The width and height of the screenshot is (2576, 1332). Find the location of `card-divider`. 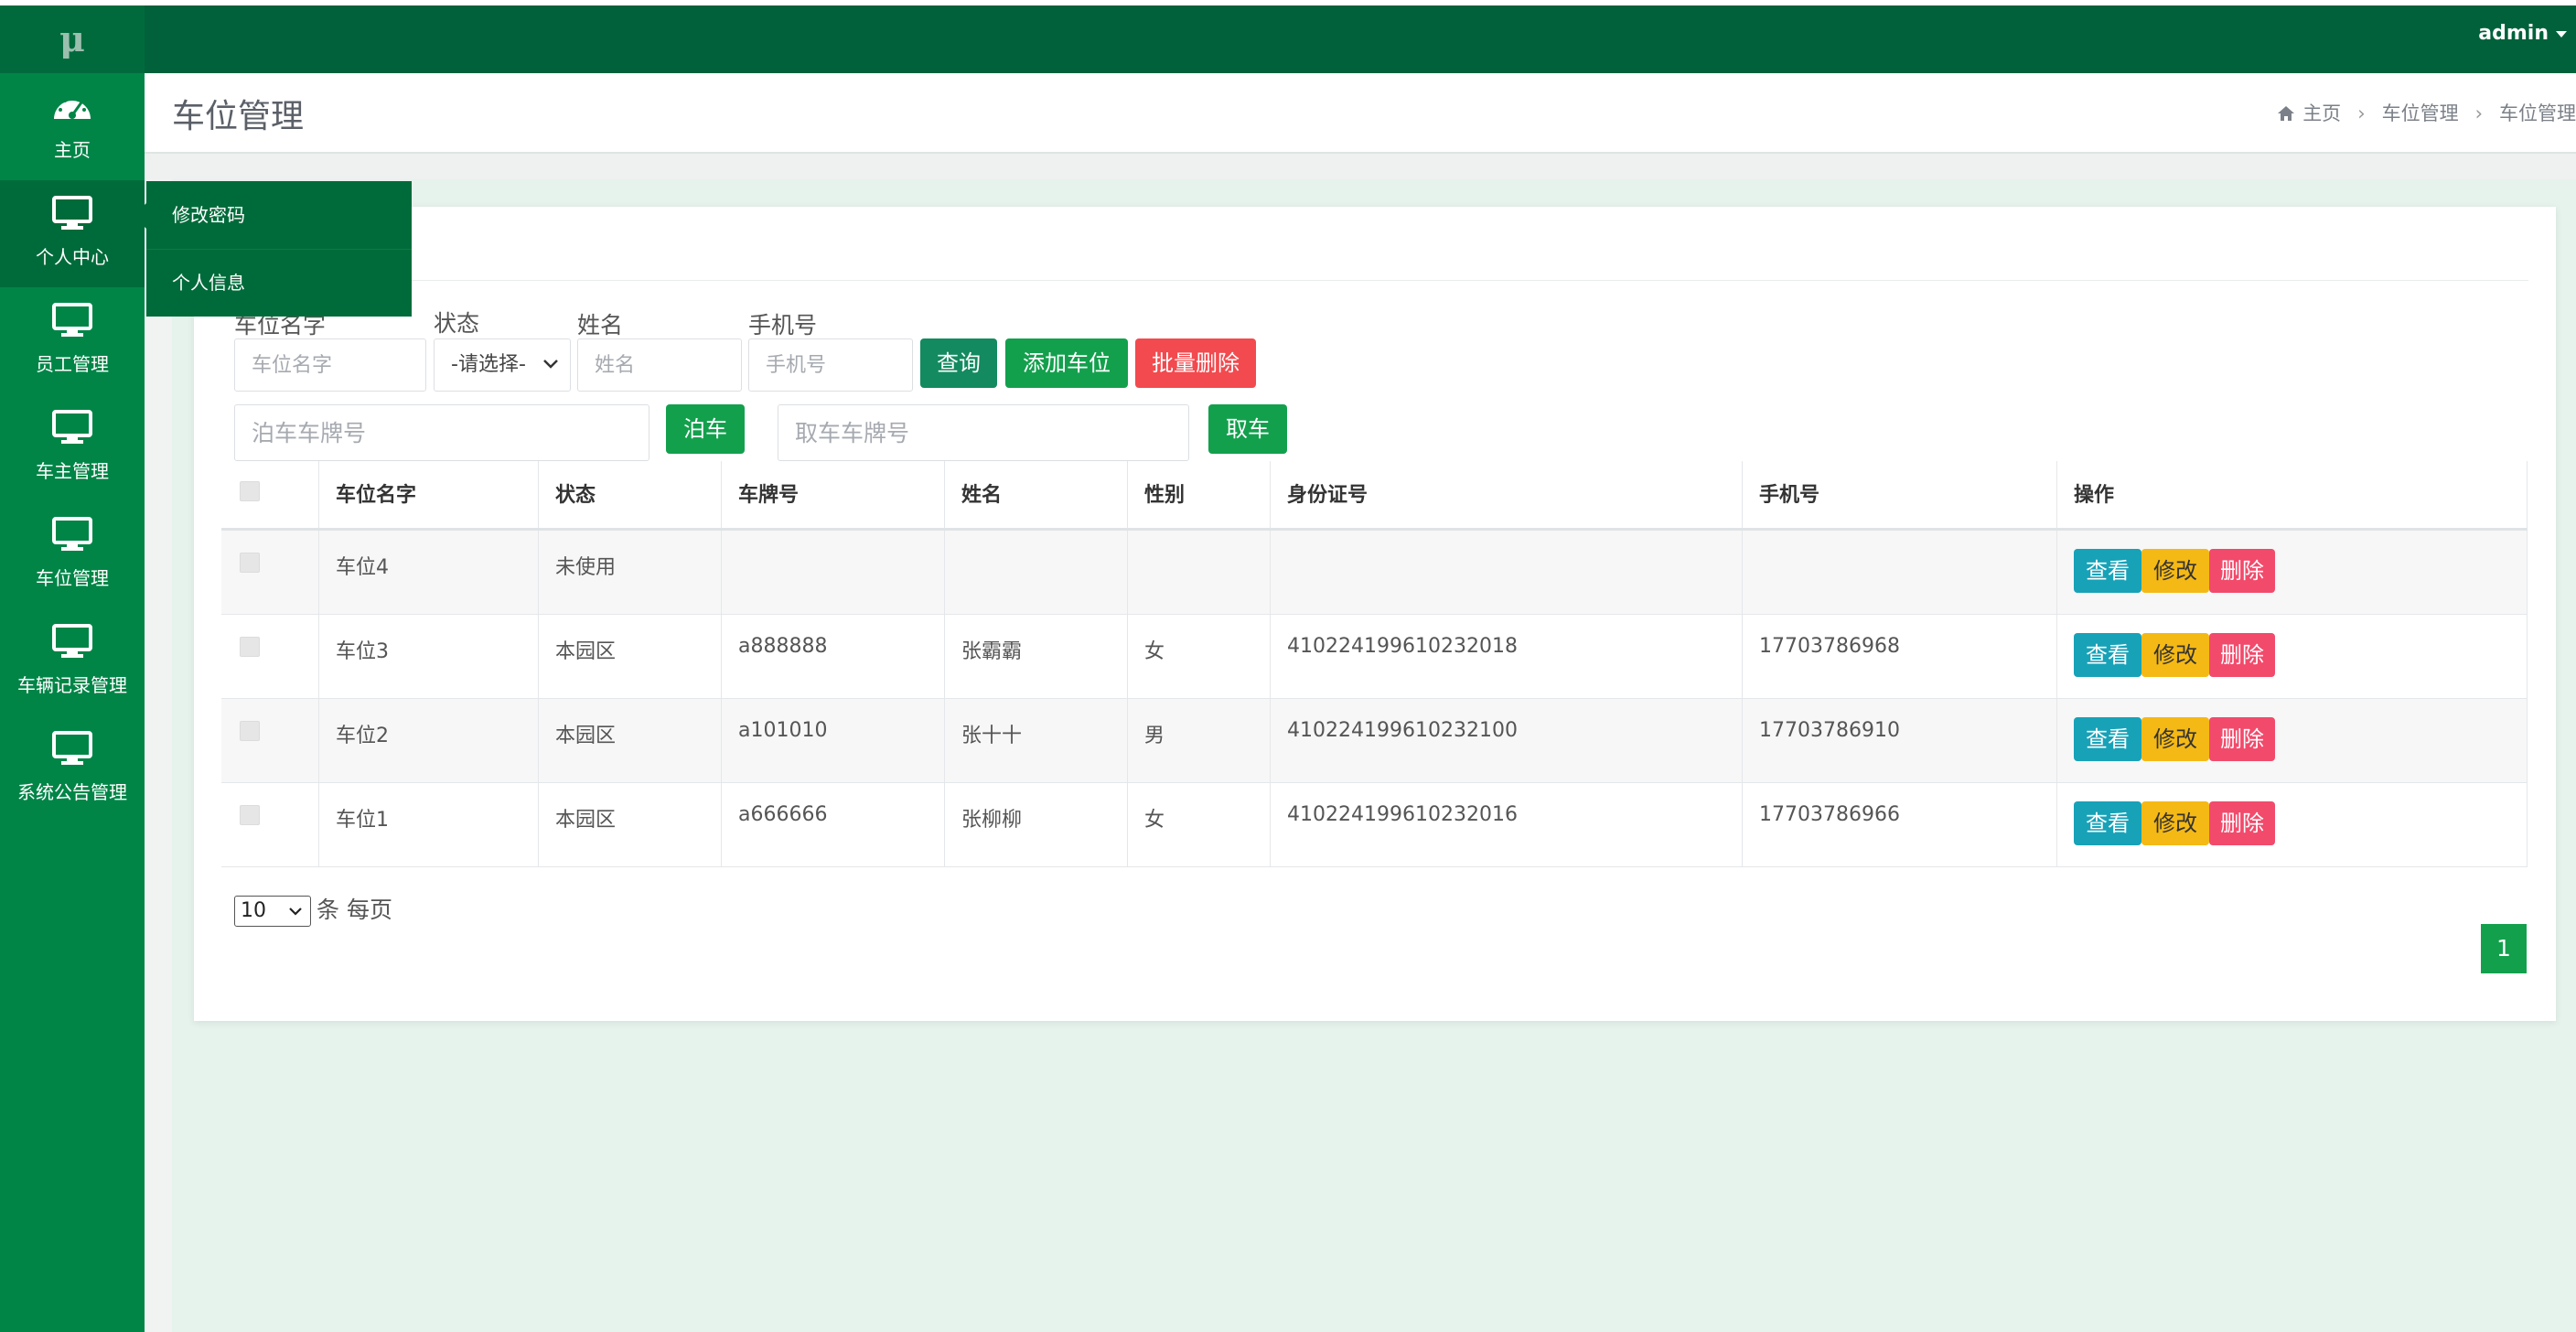

card-divider is located at coordinates (1375, 280).